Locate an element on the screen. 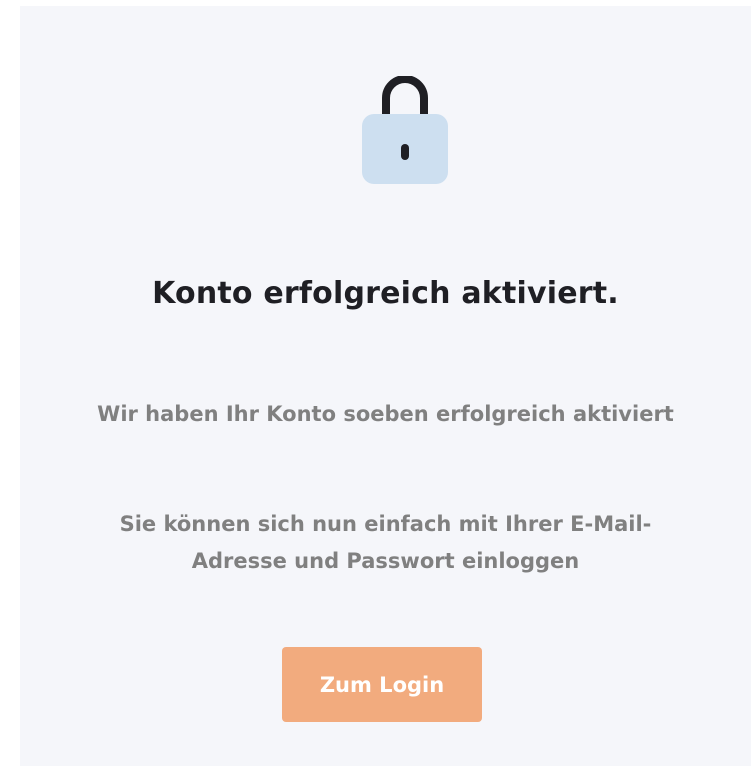 The height and width of the screenshot is (772, 751). unlocked-padlock-icon is located at coordinates (405, 131).